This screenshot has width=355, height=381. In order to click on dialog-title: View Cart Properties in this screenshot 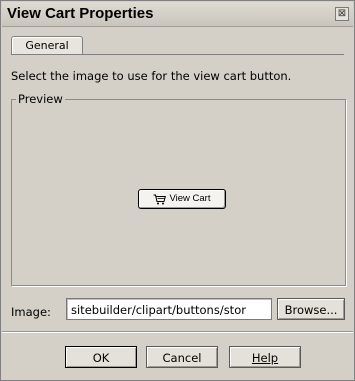, I will do `click(80, 13)`.